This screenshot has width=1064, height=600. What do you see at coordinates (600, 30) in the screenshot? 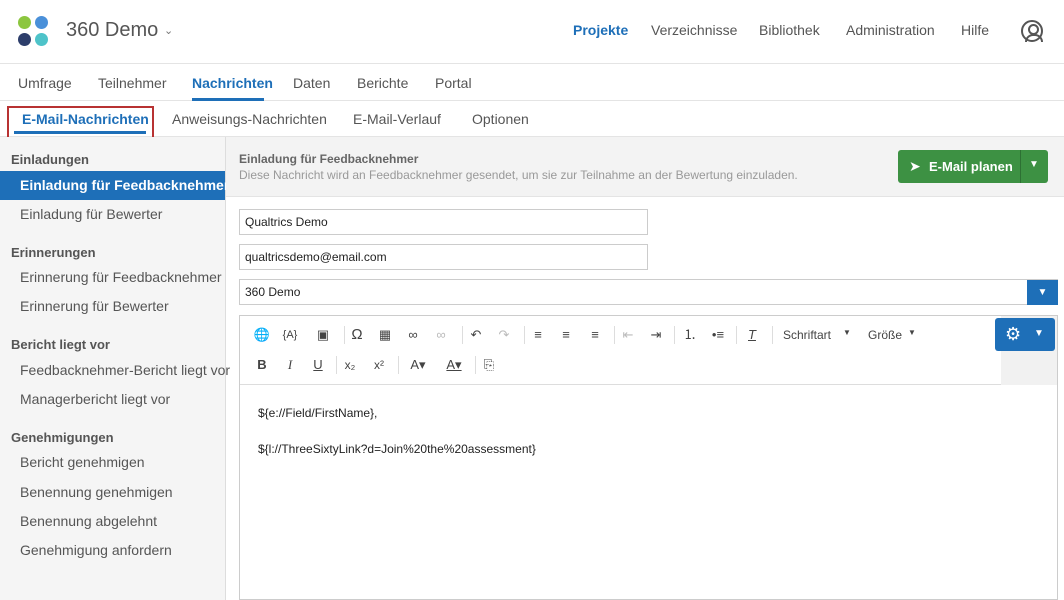
I see `nav-projekte: Projekte` at bounding box center [600, 30].